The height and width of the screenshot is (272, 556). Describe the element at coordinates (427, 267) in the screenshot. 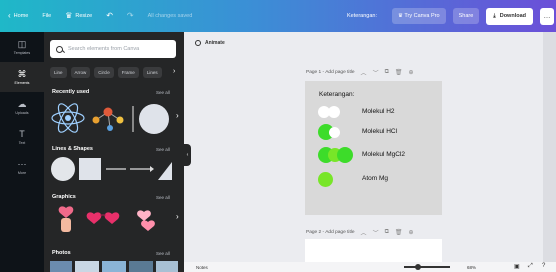

I see `zoom-slider` at that location.